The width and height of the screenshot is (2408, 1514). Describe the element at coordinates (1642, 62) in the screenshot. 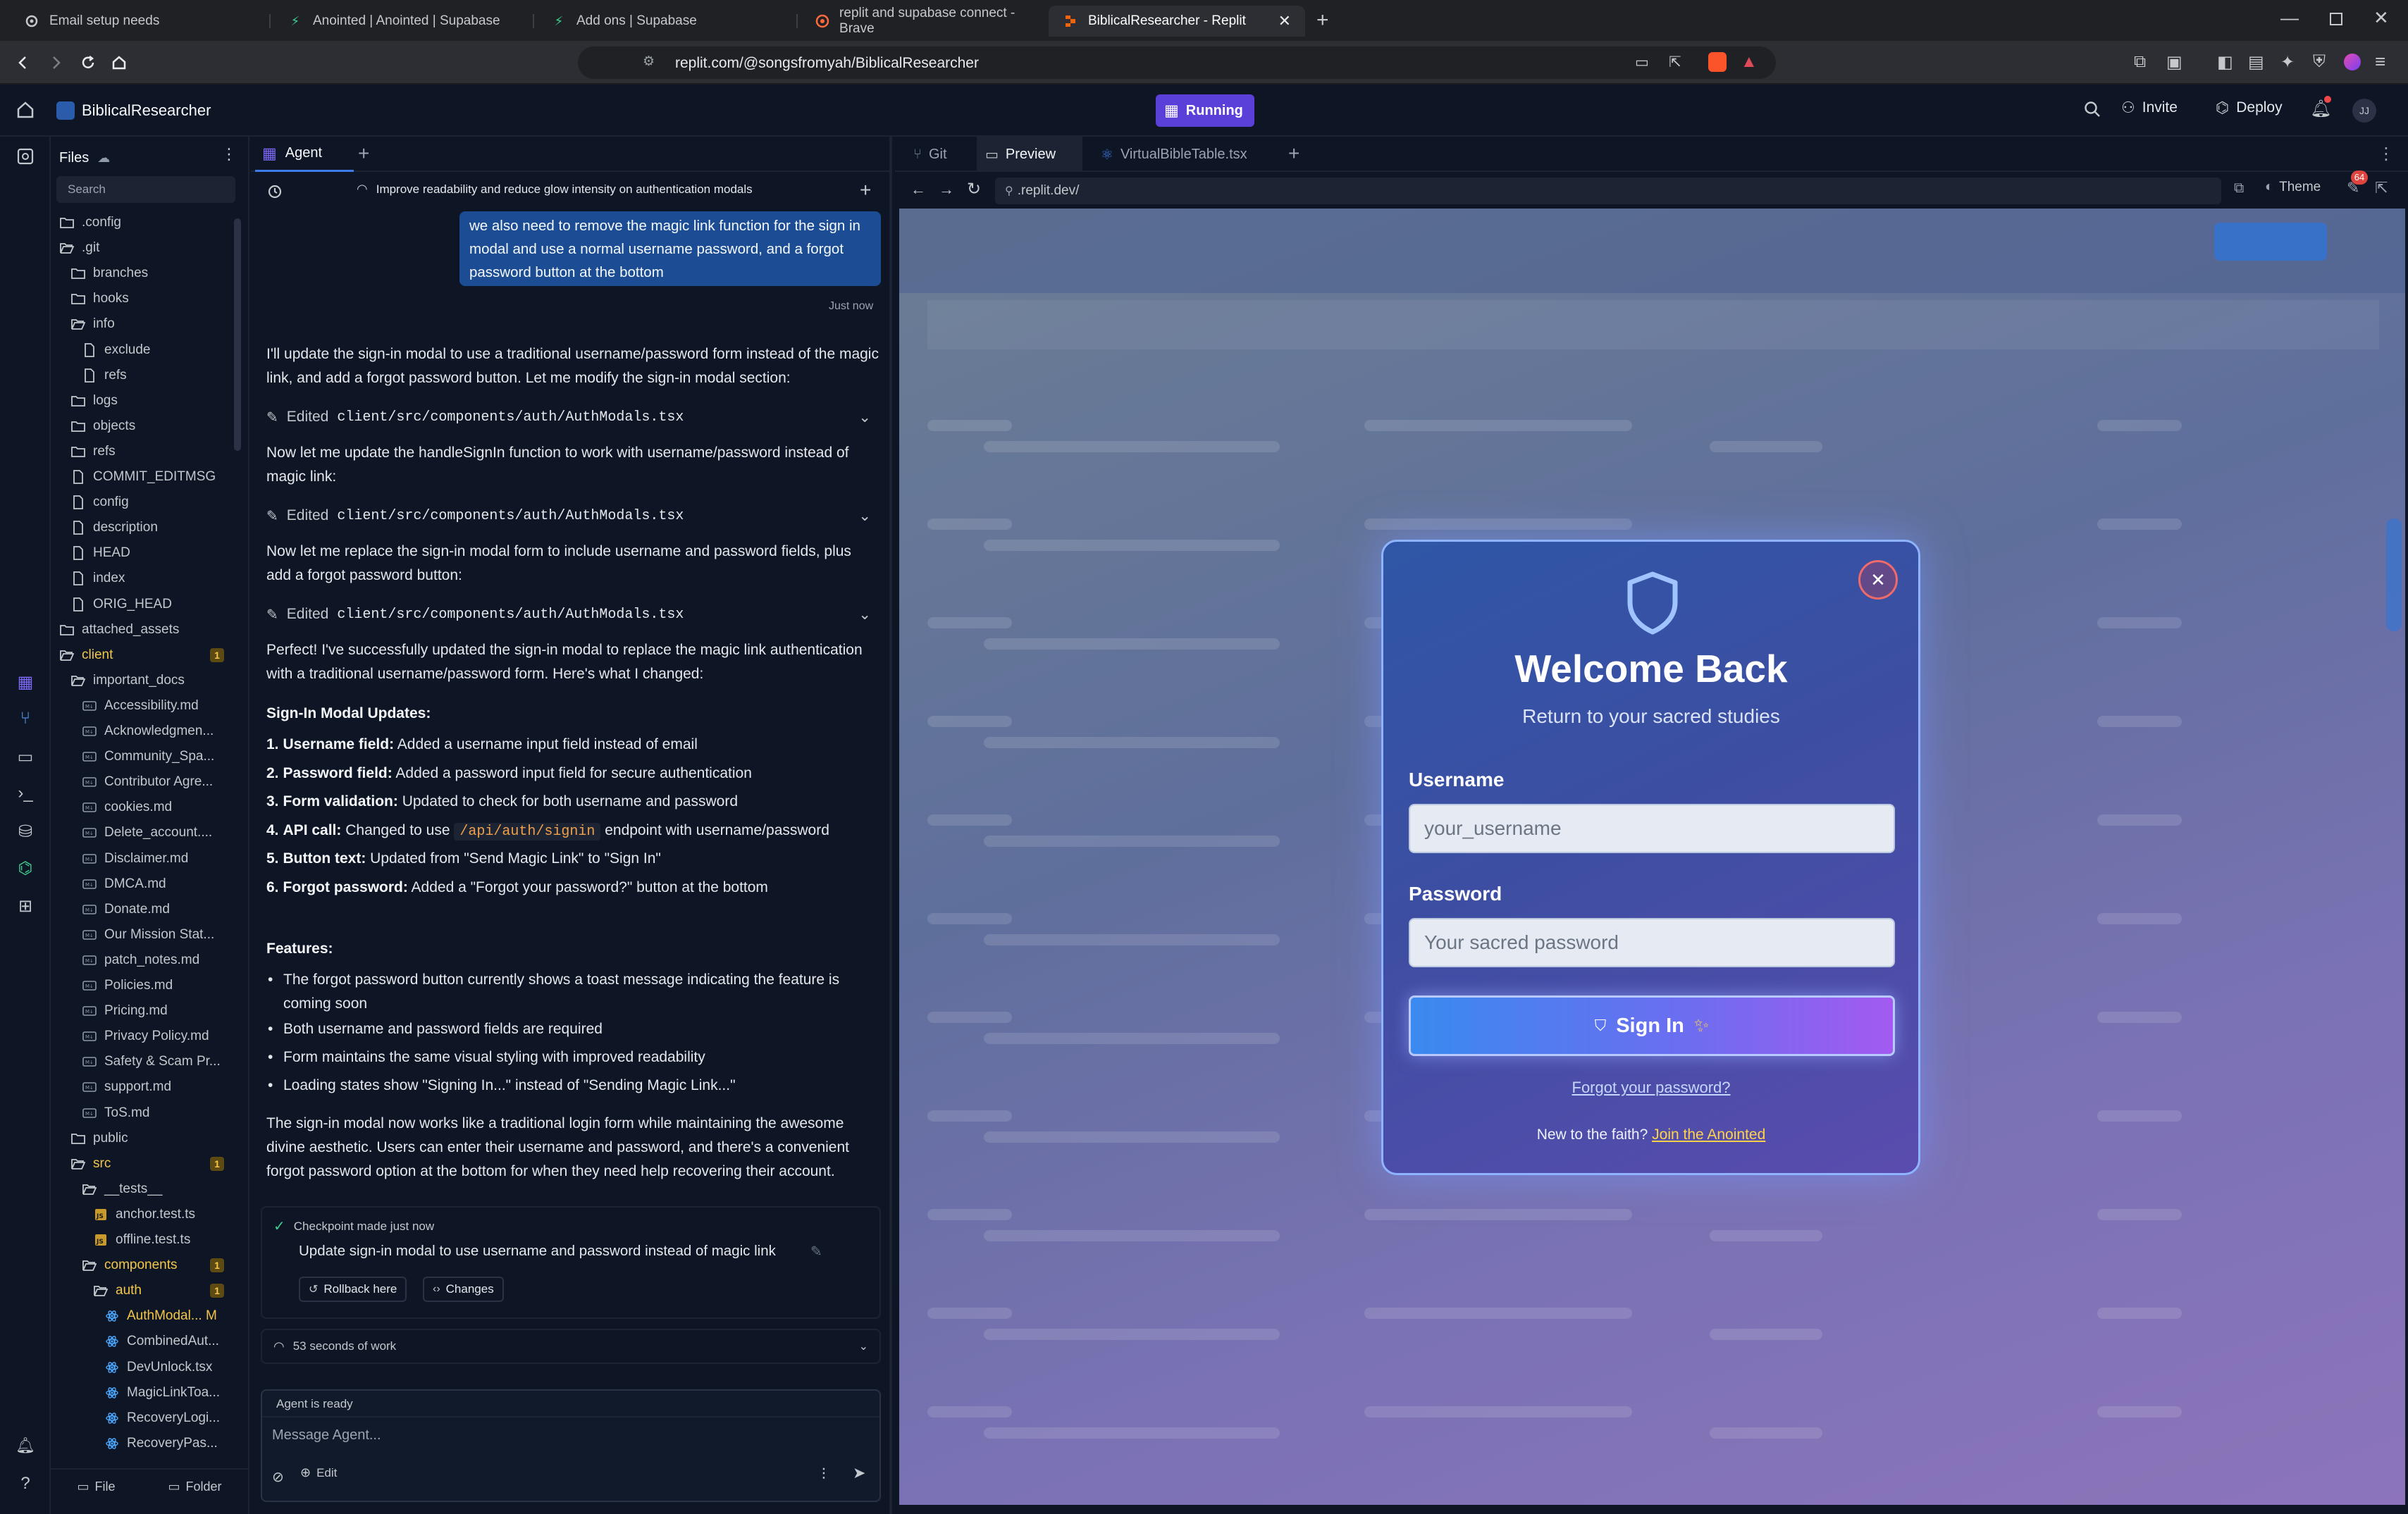

I see `cast-icon: ▭` at that location.